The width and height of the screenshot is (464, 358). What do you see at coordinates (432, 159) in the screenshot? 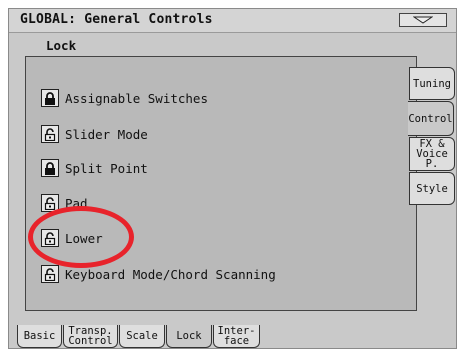
I see `tab-label-line2: Voice P.` at bounding box center [432, 159].